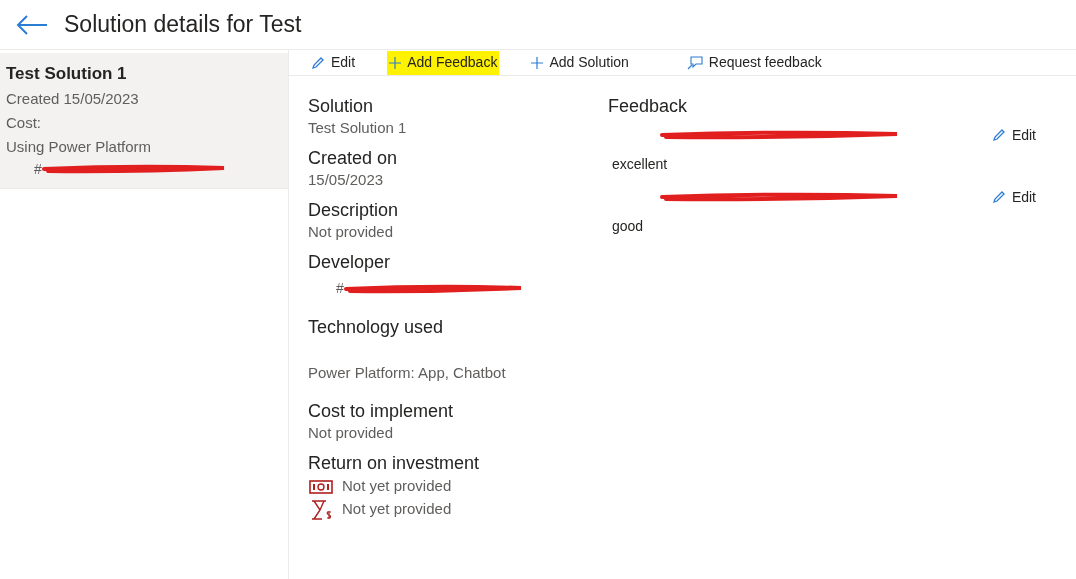  I want to click on page-title: Solution details for Test, so click(183, 25).